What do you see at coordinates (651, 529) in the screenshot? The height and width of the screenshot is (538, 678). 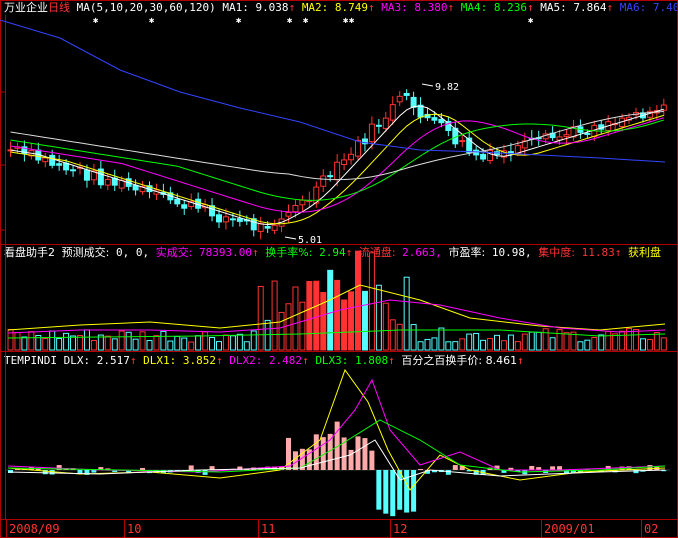 I see `time-axis-label: 02` at bounding box center [651, 529].